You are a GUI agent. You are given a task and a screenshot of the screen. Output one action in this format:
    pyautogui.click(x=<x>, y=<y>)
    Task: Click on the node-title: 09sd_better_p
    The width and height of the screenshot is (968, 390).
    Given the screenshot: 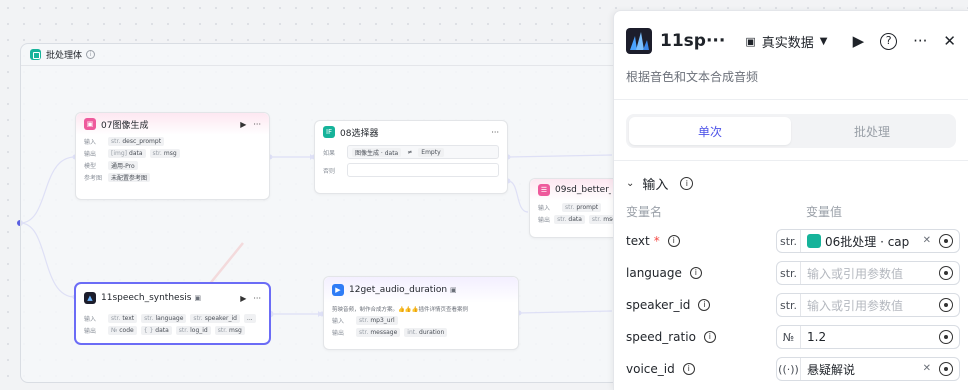 What is the action you would take?
    pyautogui.click(x=583, y=190)
    